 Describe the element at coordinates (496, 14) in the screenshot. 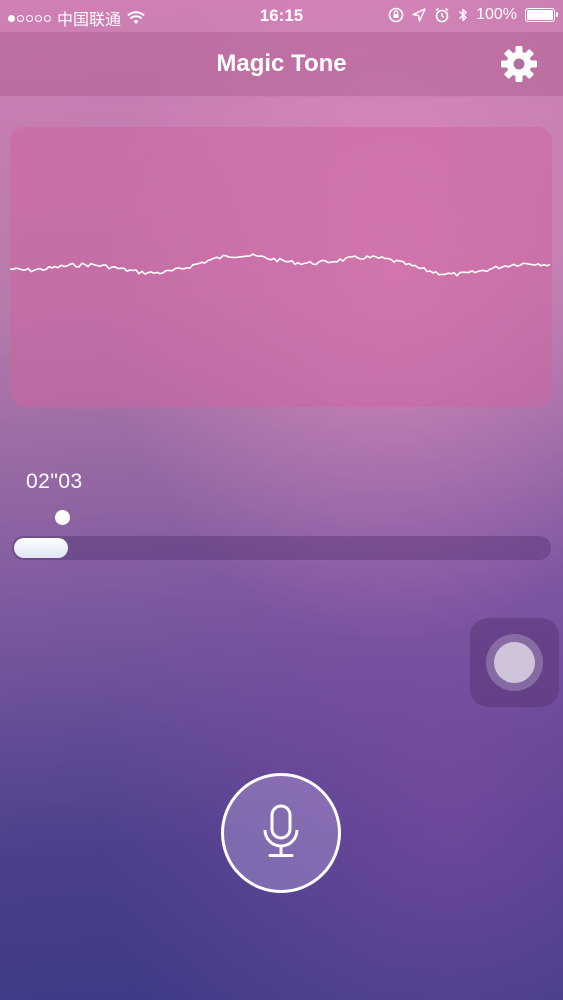

I see `battery-percent: 100%` at that location.